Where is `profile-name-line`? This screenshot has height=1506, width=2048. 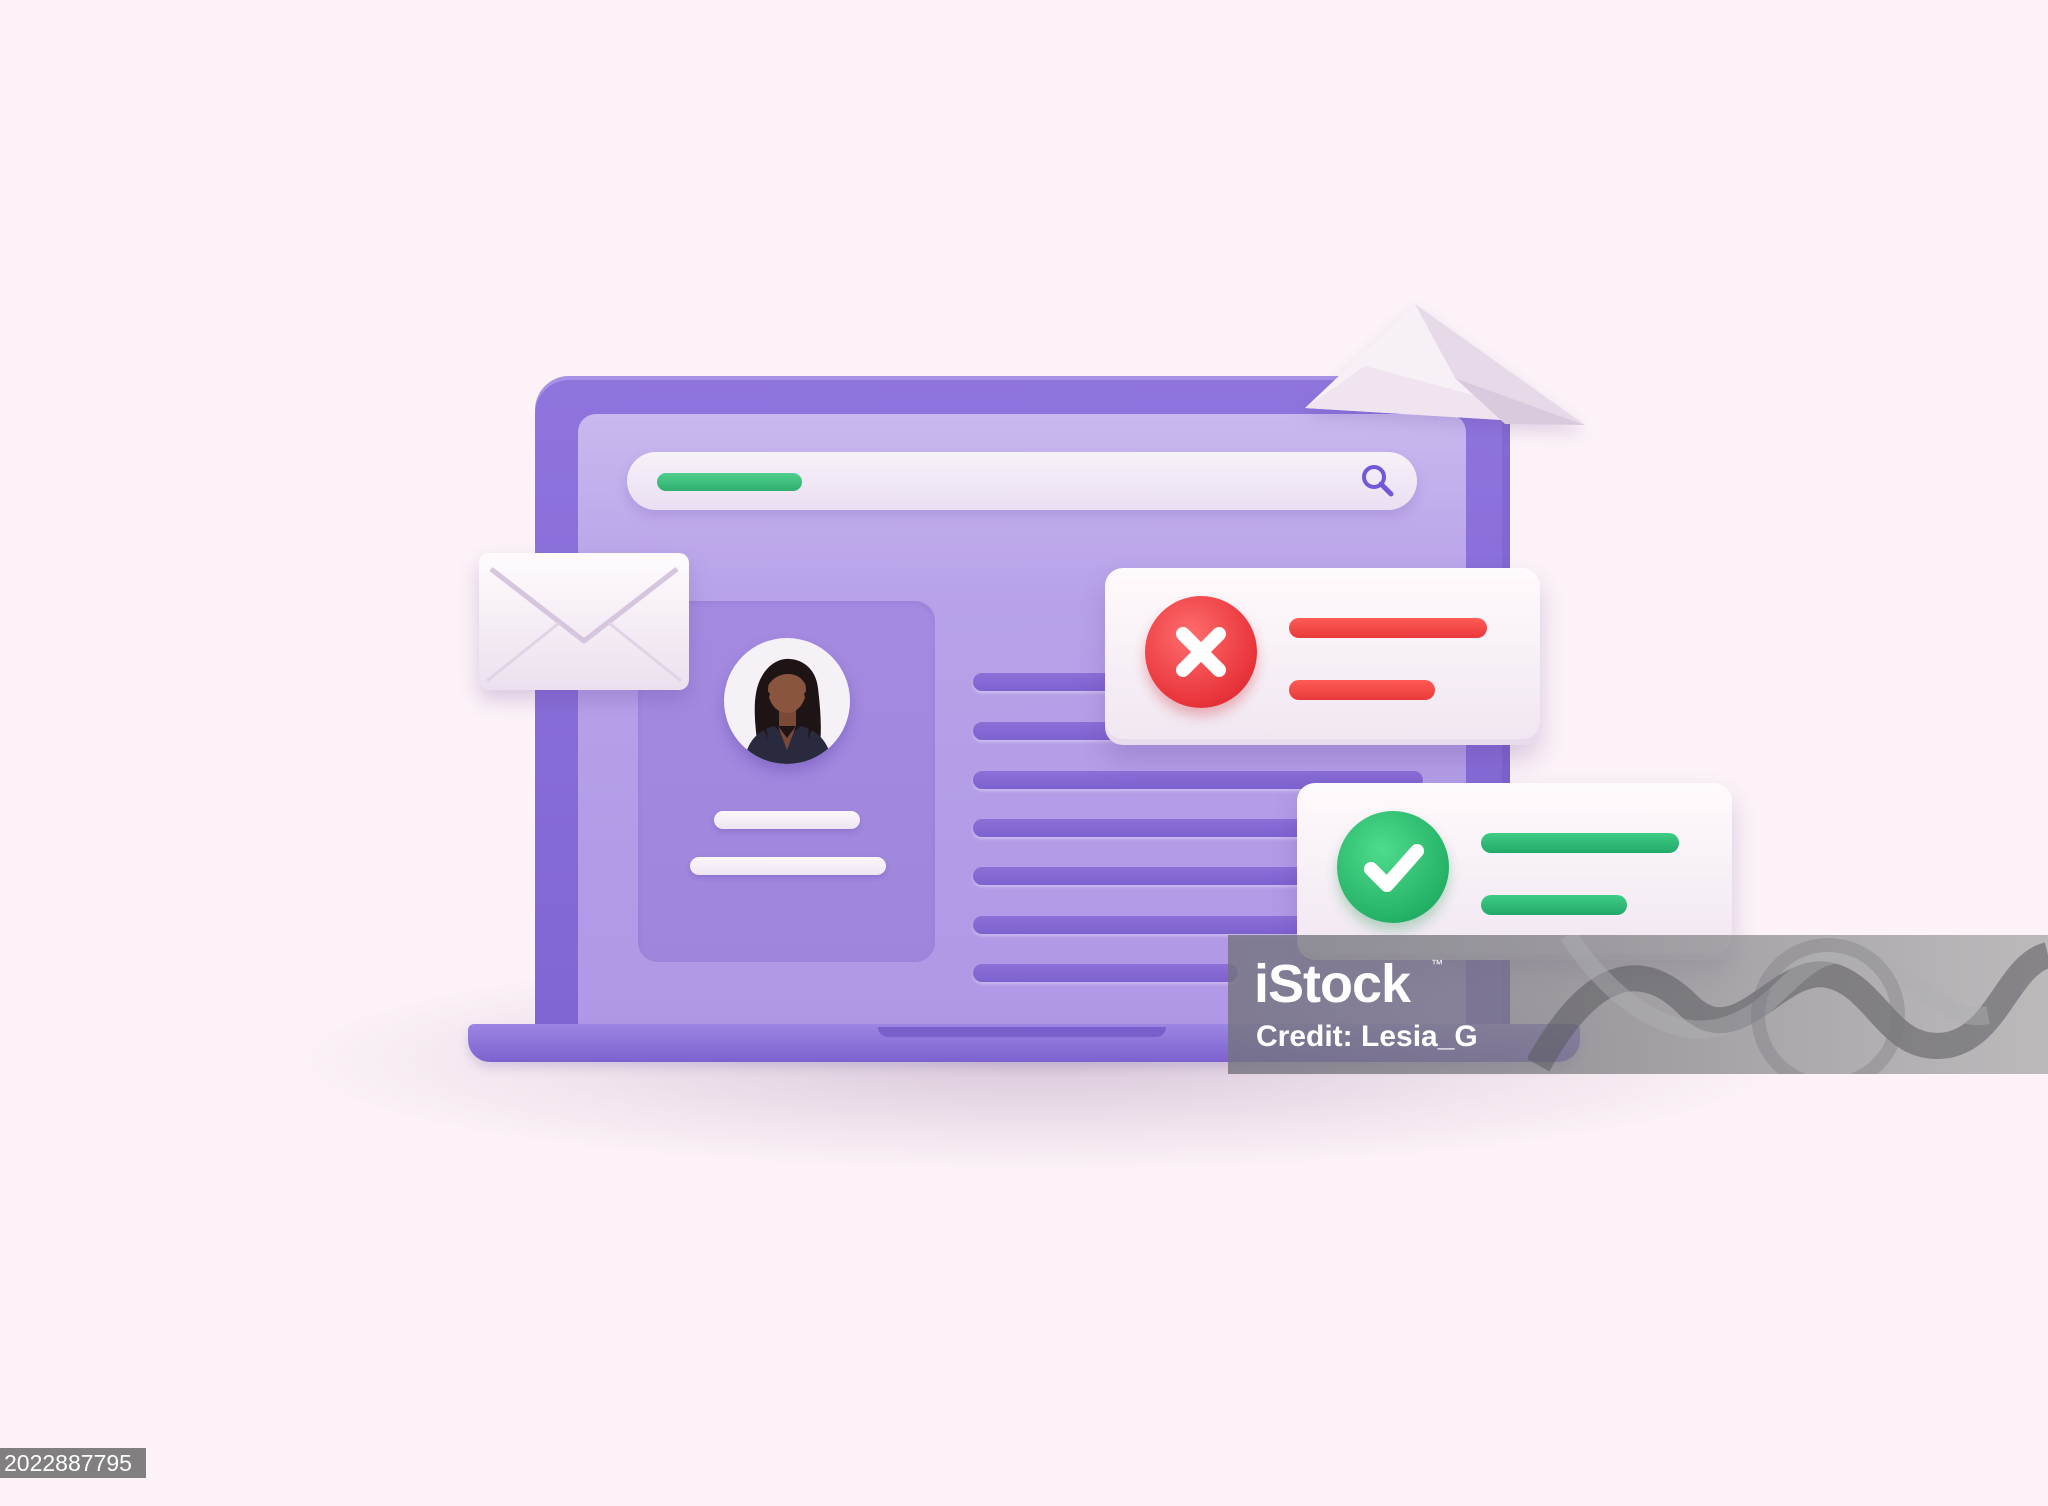
profile-name-line is located at coordinates (787, 820).